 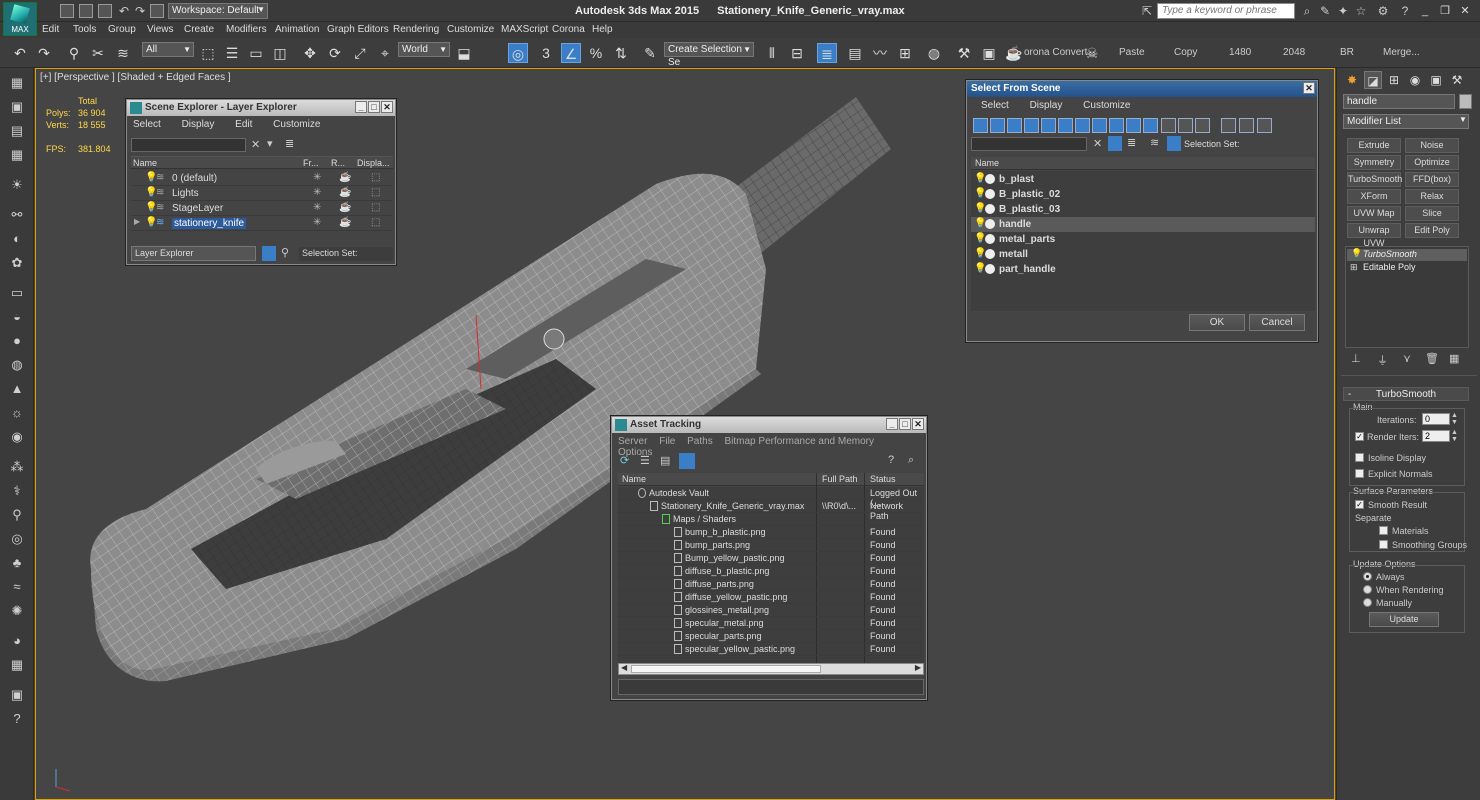 I want to click on selection-filter-dropdown: All, so click(x=168, y=49).